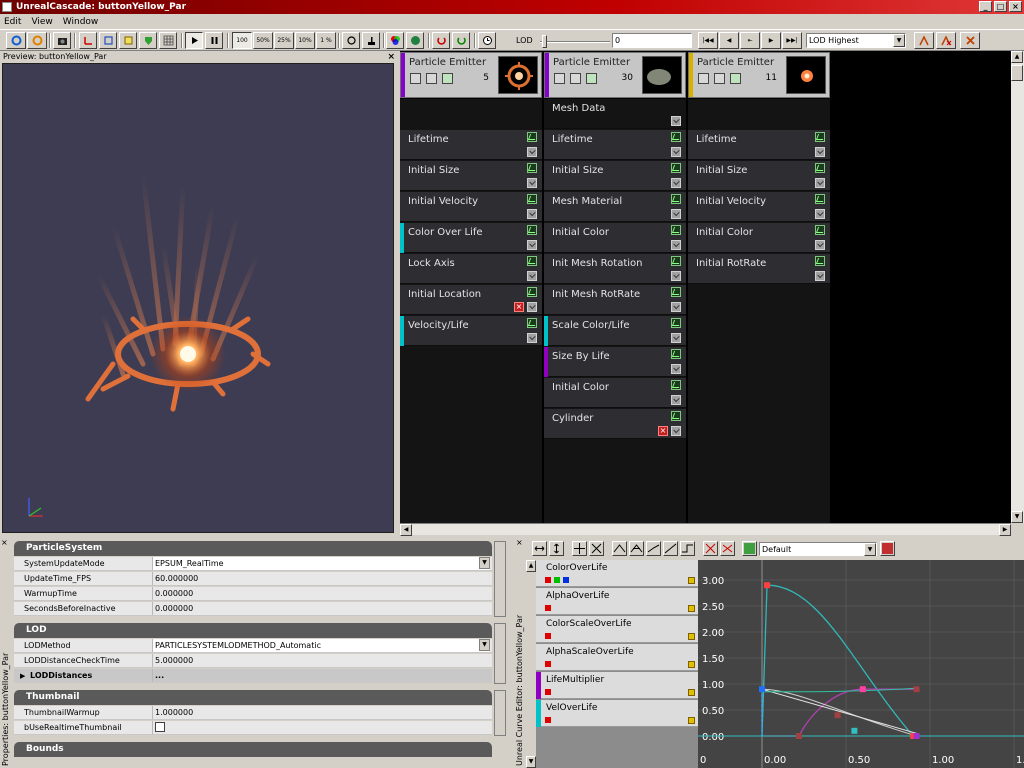 The width and height of the screenshot is (1024, 768). Describe the element at coordinates (321, 608) in the screenshot. I see `property-value: 0.000000` at that location.